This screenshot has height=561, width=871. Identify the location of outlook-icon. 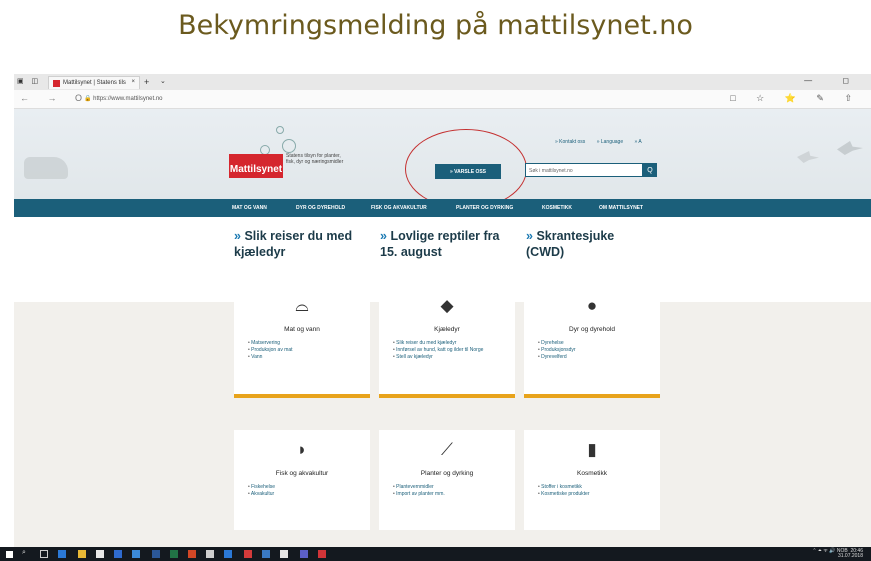
(118, 554).